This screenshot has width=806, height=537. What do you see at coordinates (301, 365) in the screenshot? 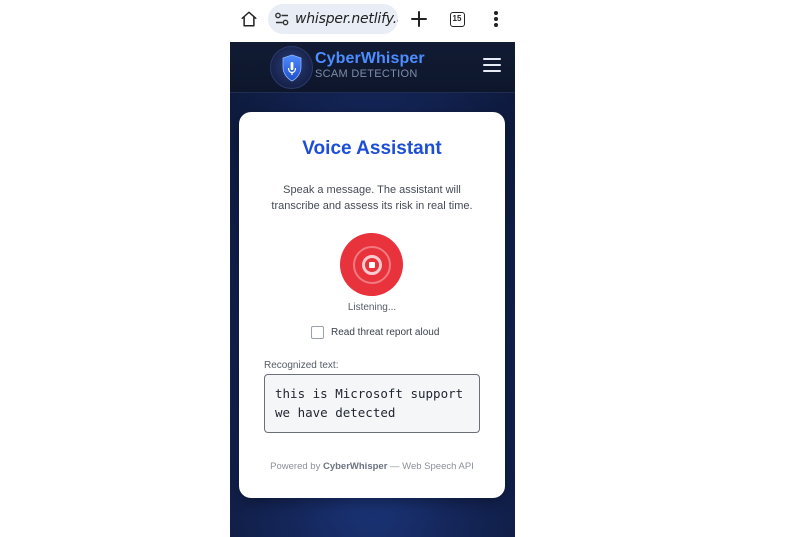
I see `recognized-text-label: Recognized text:` at bounding box center [301, 365].